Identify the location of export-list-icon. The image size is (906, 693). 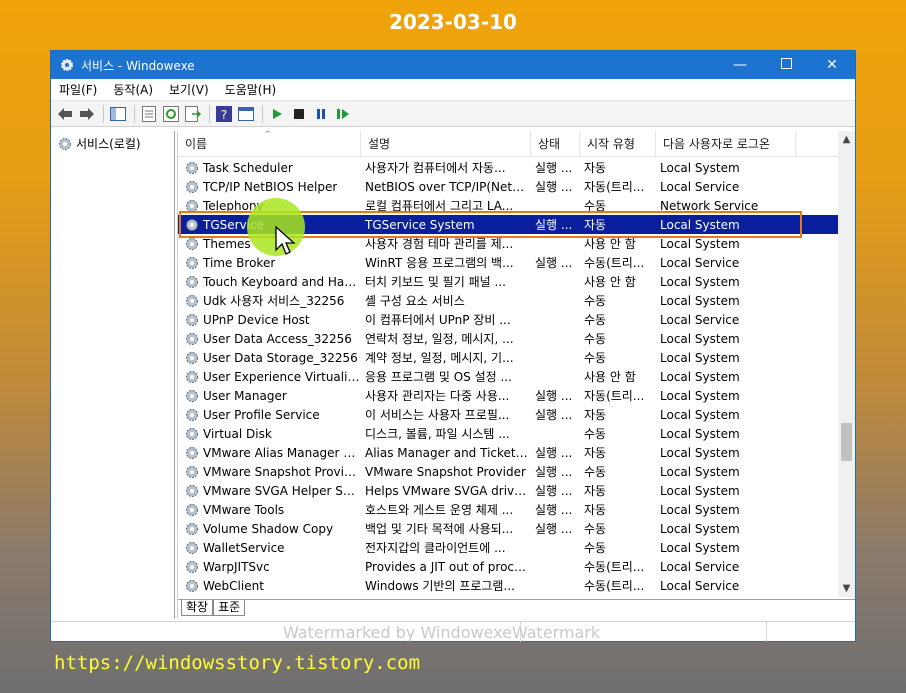
(149, 113).